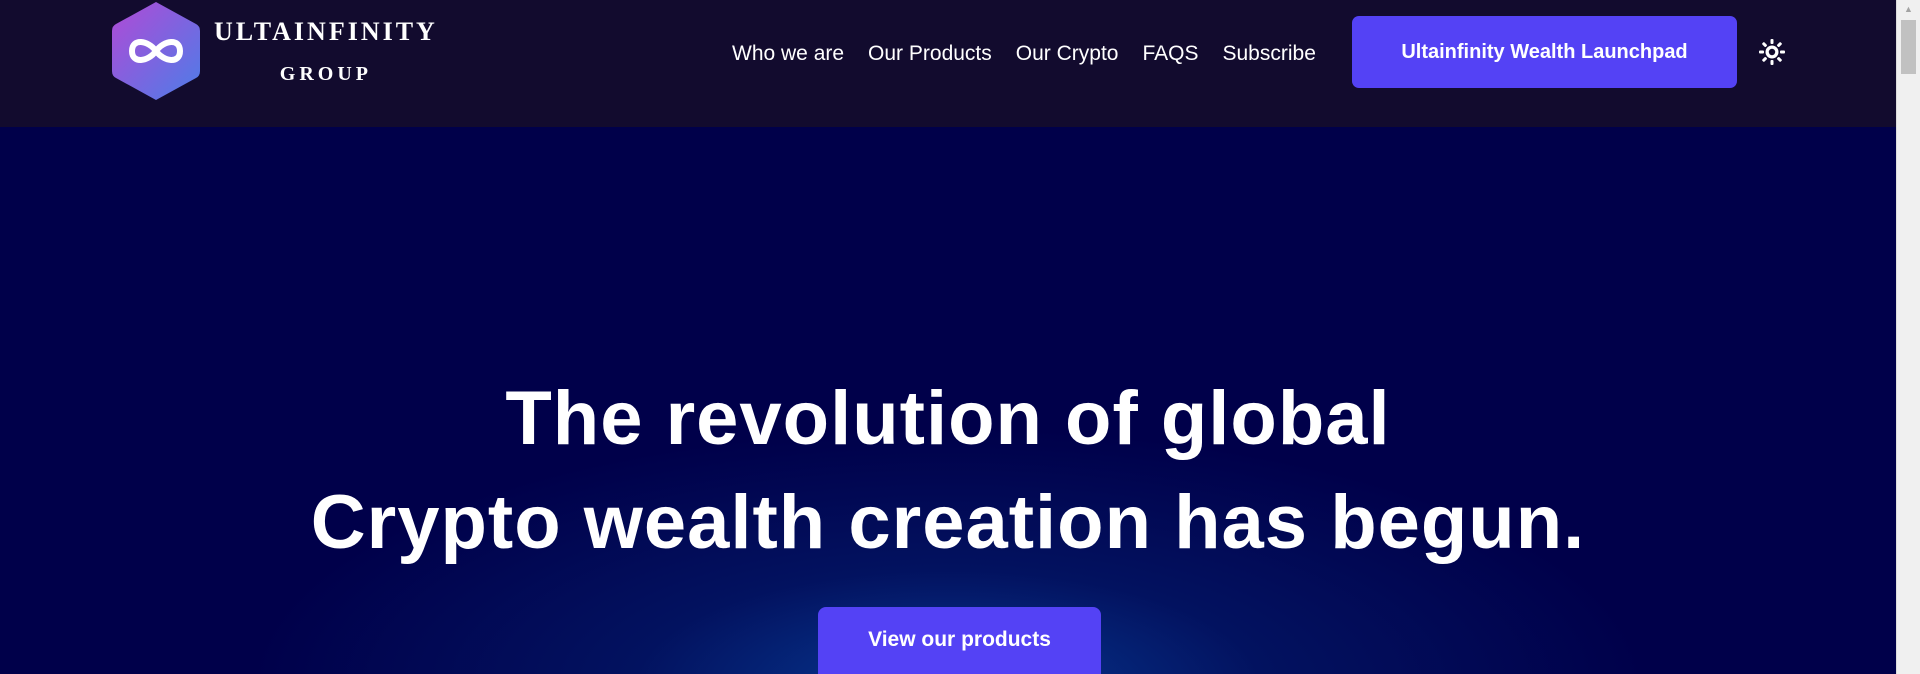 This screenshot has width=1920, height=674. What do you see at coordinates (930, 54) in the screenshot?
I see `nav-link-our-products: Our Products` at bounding box center [930, 54].